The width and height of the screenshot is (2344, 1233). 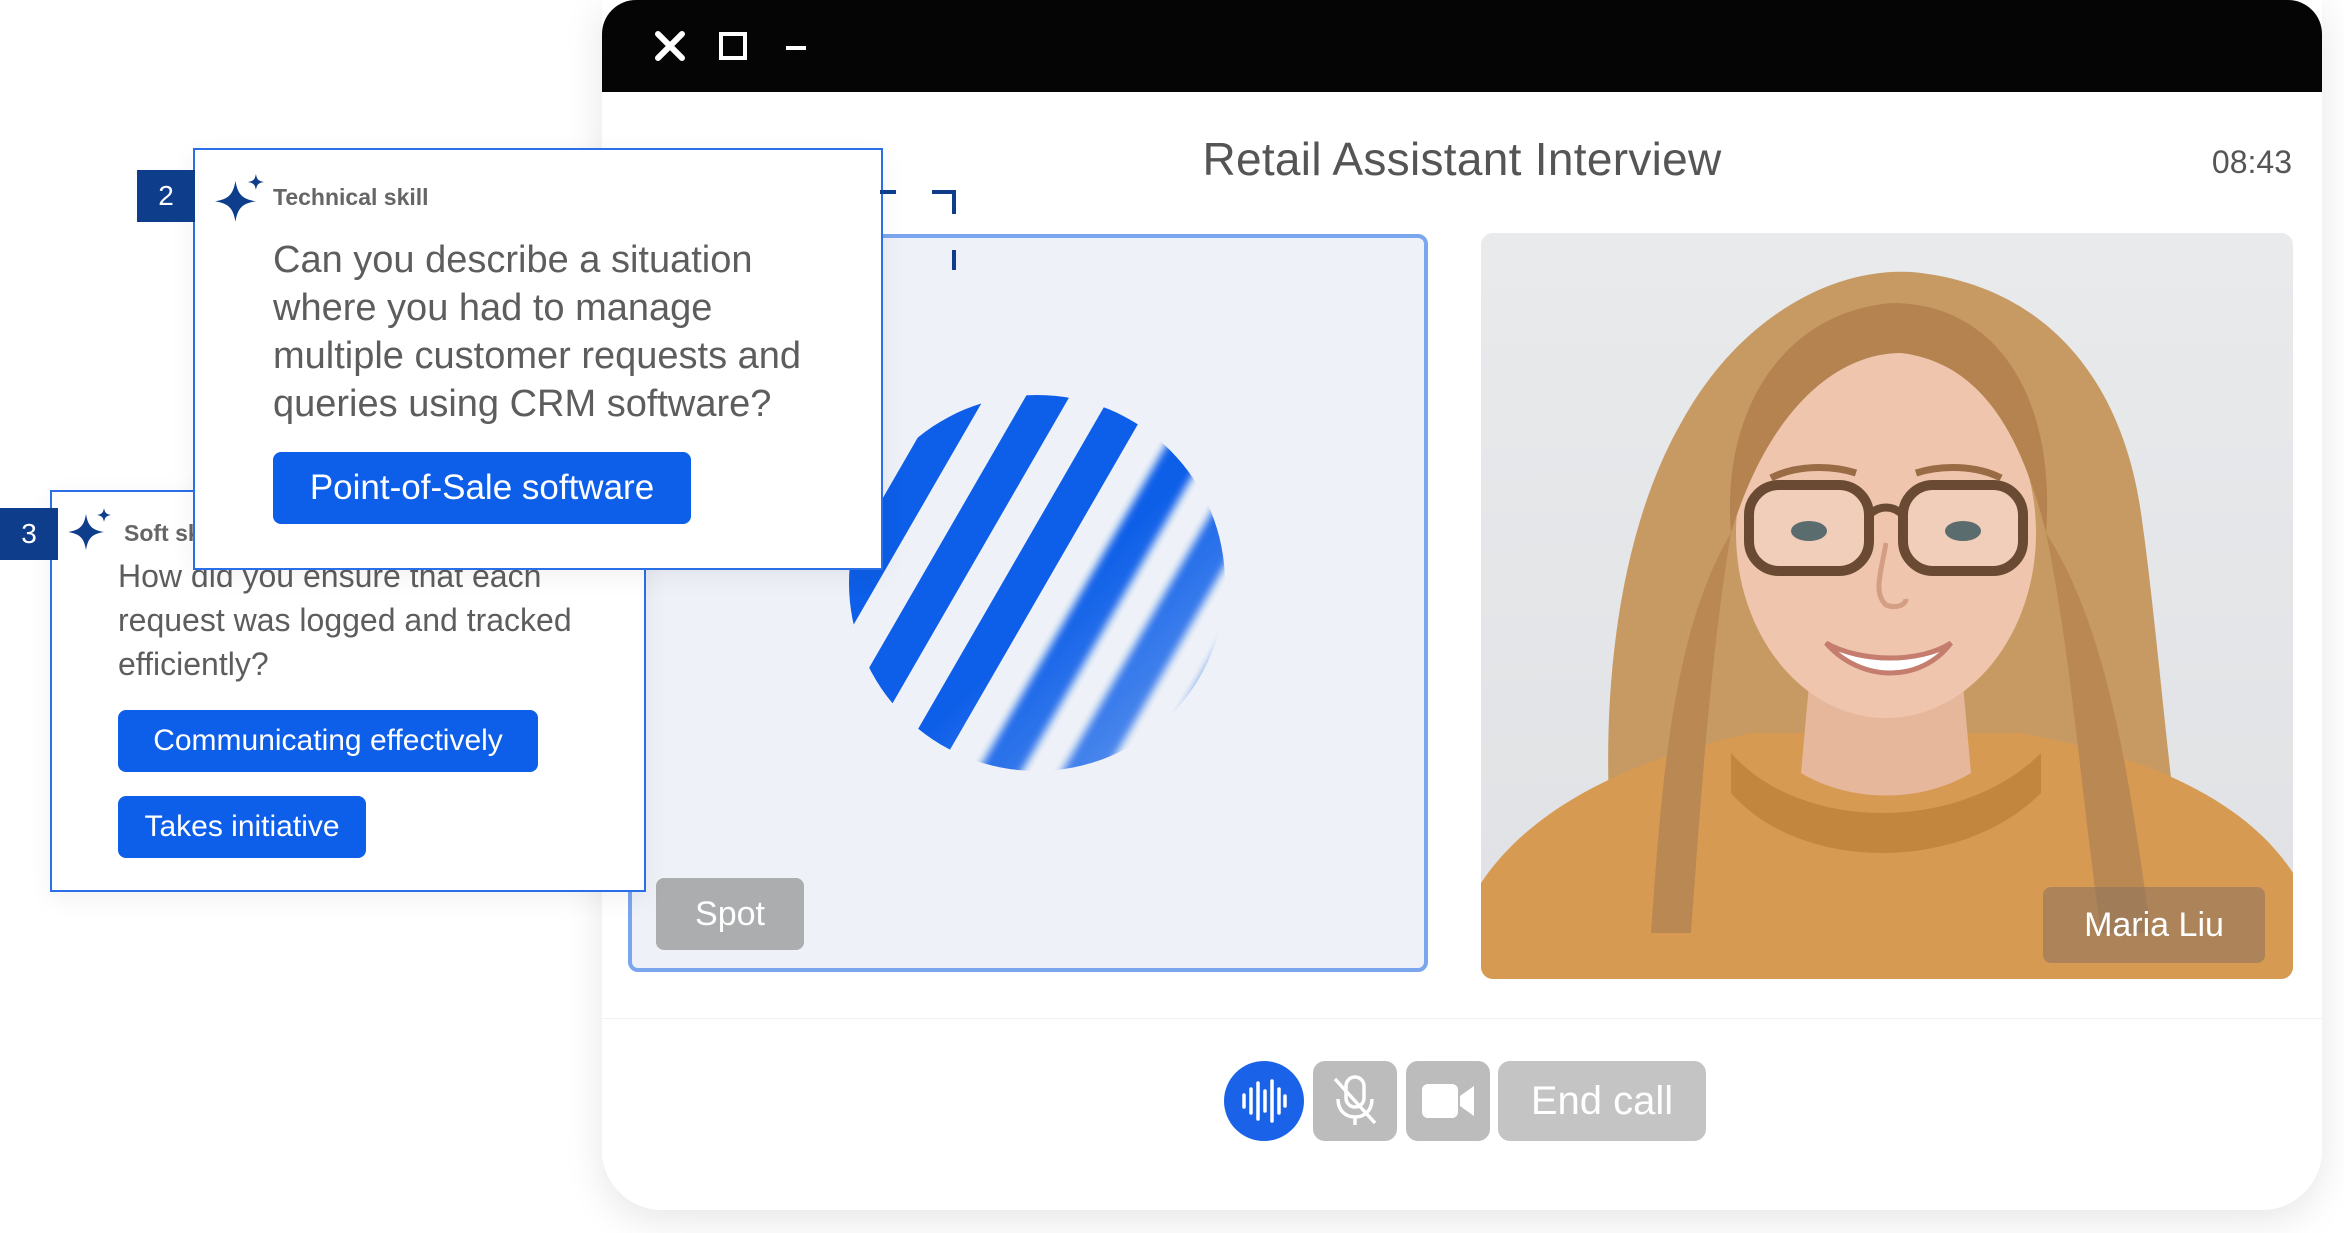 I want to click on skill-chip-pos-software: Point-of-Sale software, so click(x=482, y=488).